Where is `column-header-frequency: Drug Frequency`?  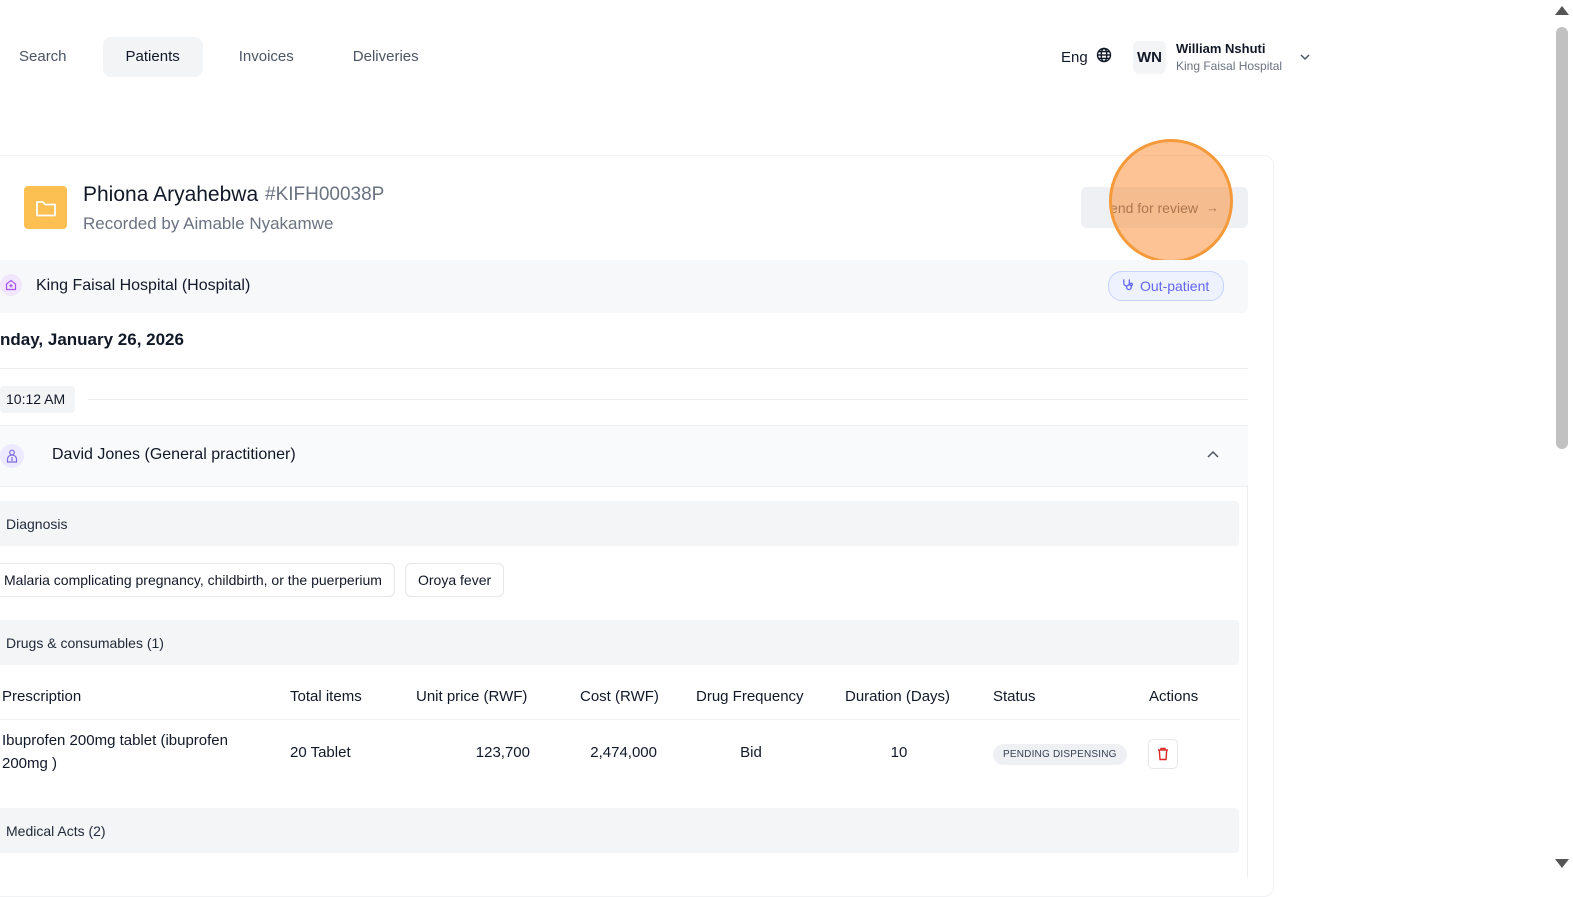 column-header-frequency: Drug Frequency is located at coordinates (750, 696).